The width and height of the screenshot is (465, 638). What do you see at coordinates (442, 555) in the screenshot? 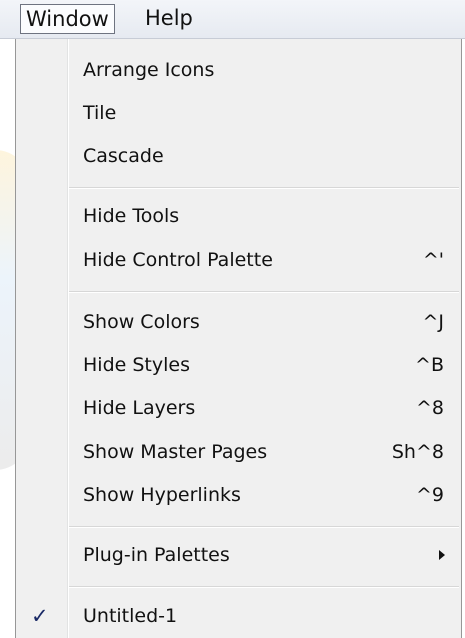
I see `chevron-right-icon` at bounding box center [442, 555].